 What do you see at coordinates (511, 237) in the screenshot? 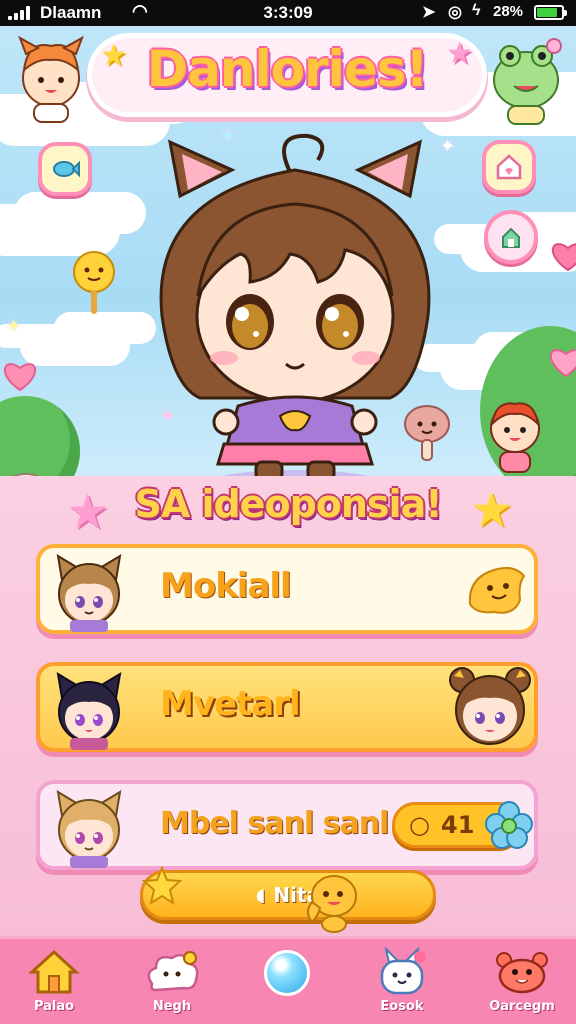
I see `lock-icon` at bounding box center [511, 237].